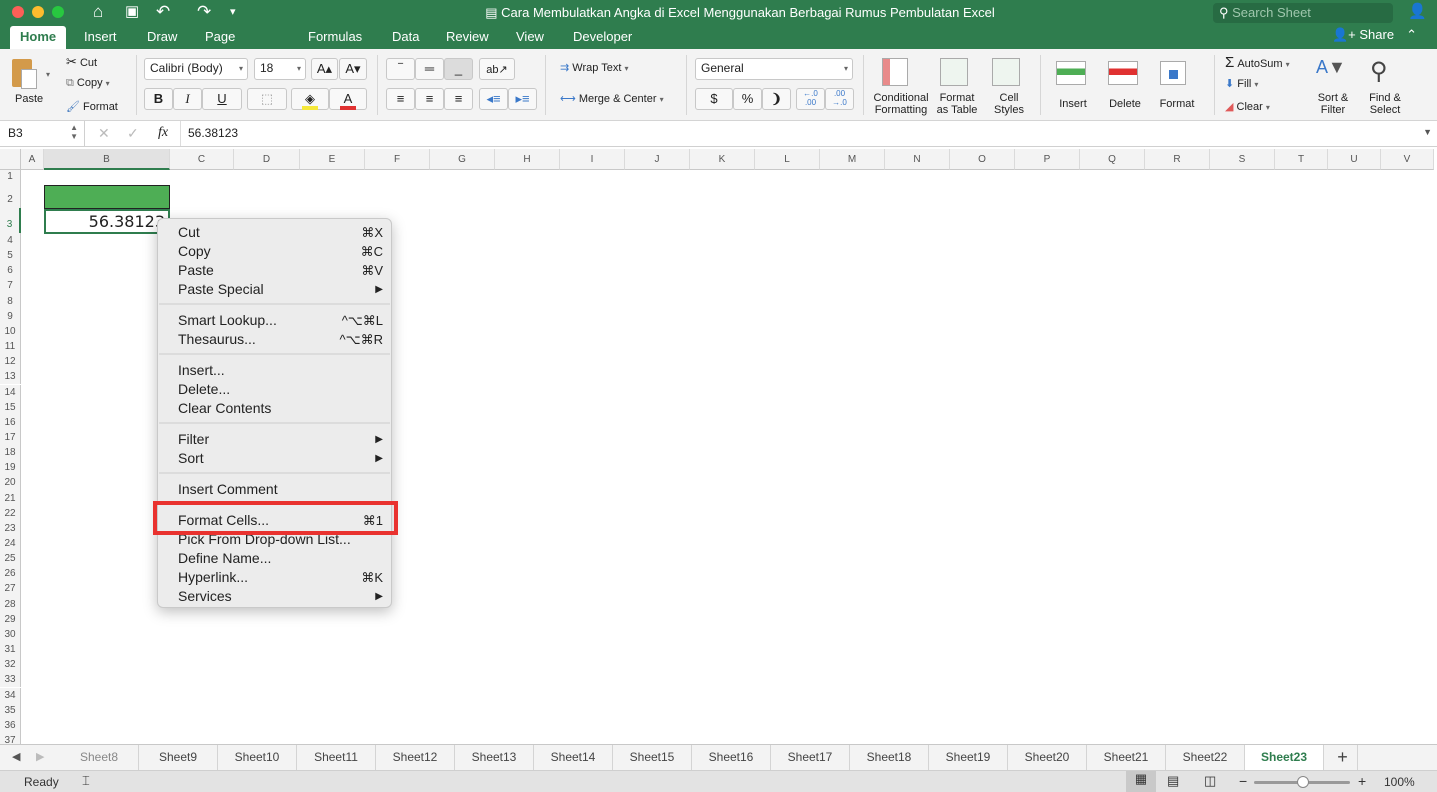  I want to click on previous-sheet-icon: ◀, so click(16, 756).